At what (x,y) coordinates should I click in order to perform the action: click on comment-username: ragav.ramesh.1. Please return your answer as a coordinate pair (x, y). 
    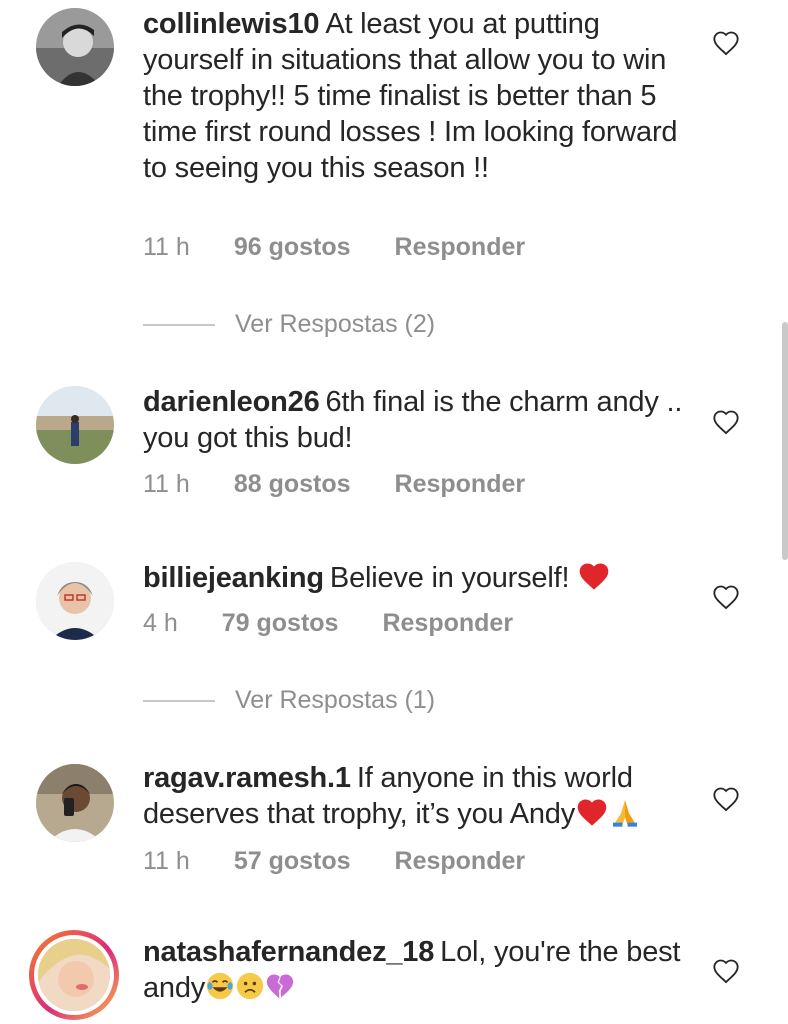
    Looking at the image, I should click on (247, 778).